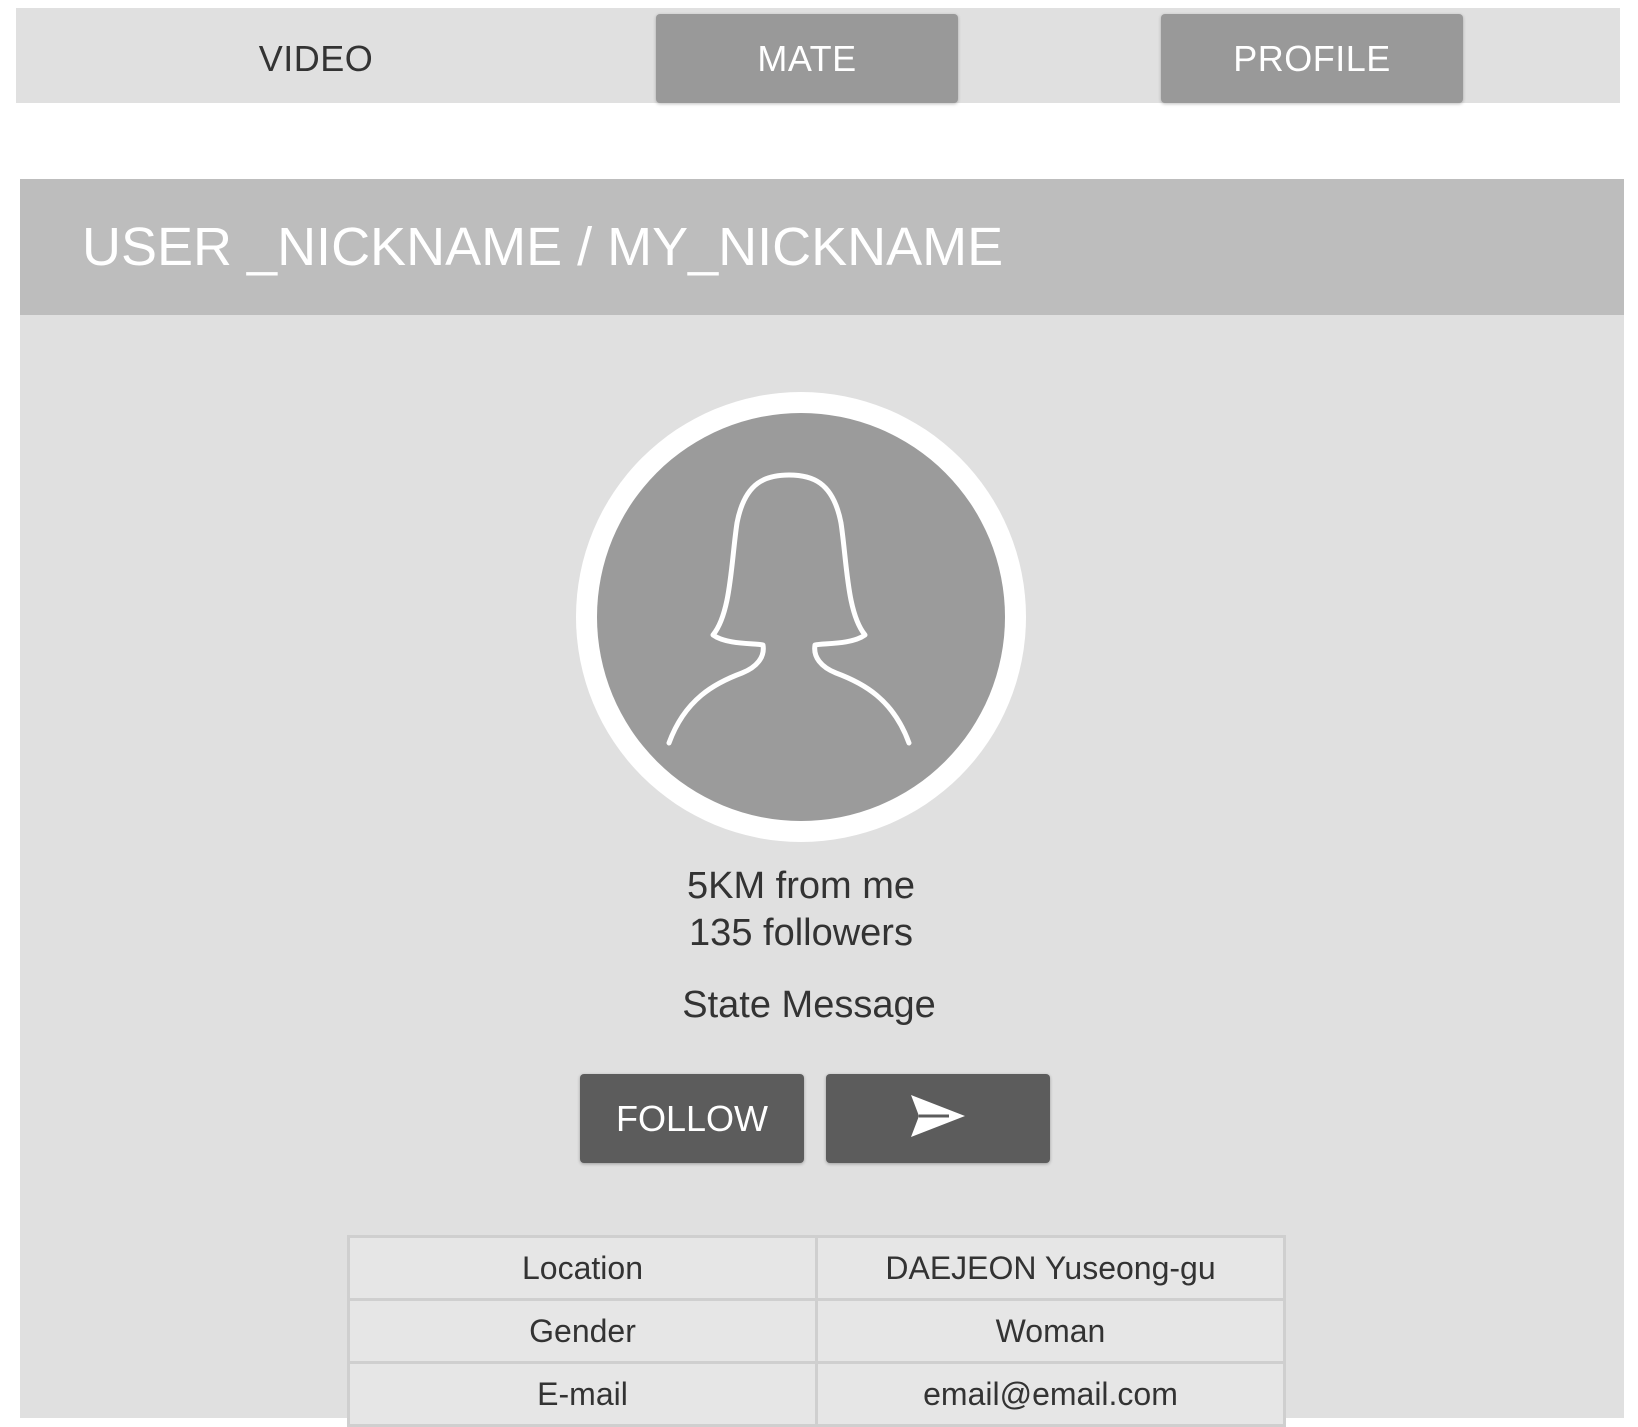  I want to click on table-cell-label: Location, so click(582, 1268).